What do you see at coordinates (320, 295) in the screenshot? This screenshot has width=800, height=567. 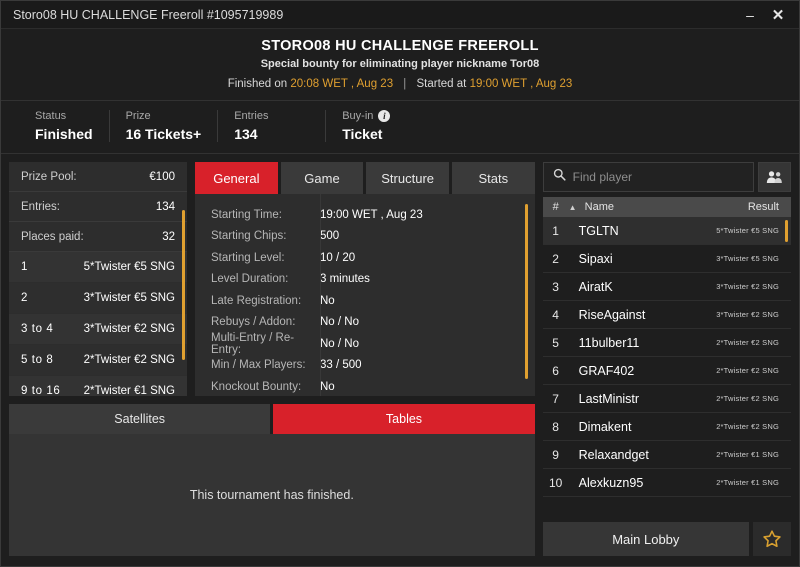 I see `general-divider` at bounding box center [320, 295].